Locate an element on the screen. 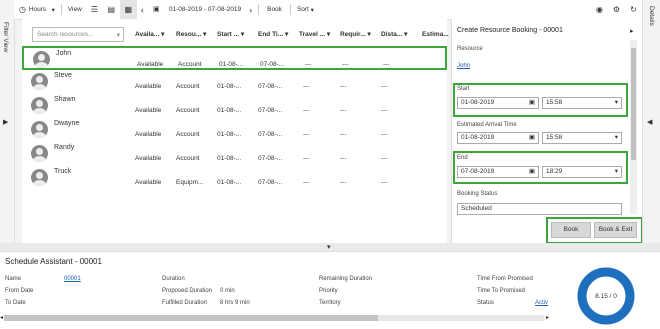 The image size is (660, 329). duration-donut: 8.15 / 0 is located at coordinates (606, 296).